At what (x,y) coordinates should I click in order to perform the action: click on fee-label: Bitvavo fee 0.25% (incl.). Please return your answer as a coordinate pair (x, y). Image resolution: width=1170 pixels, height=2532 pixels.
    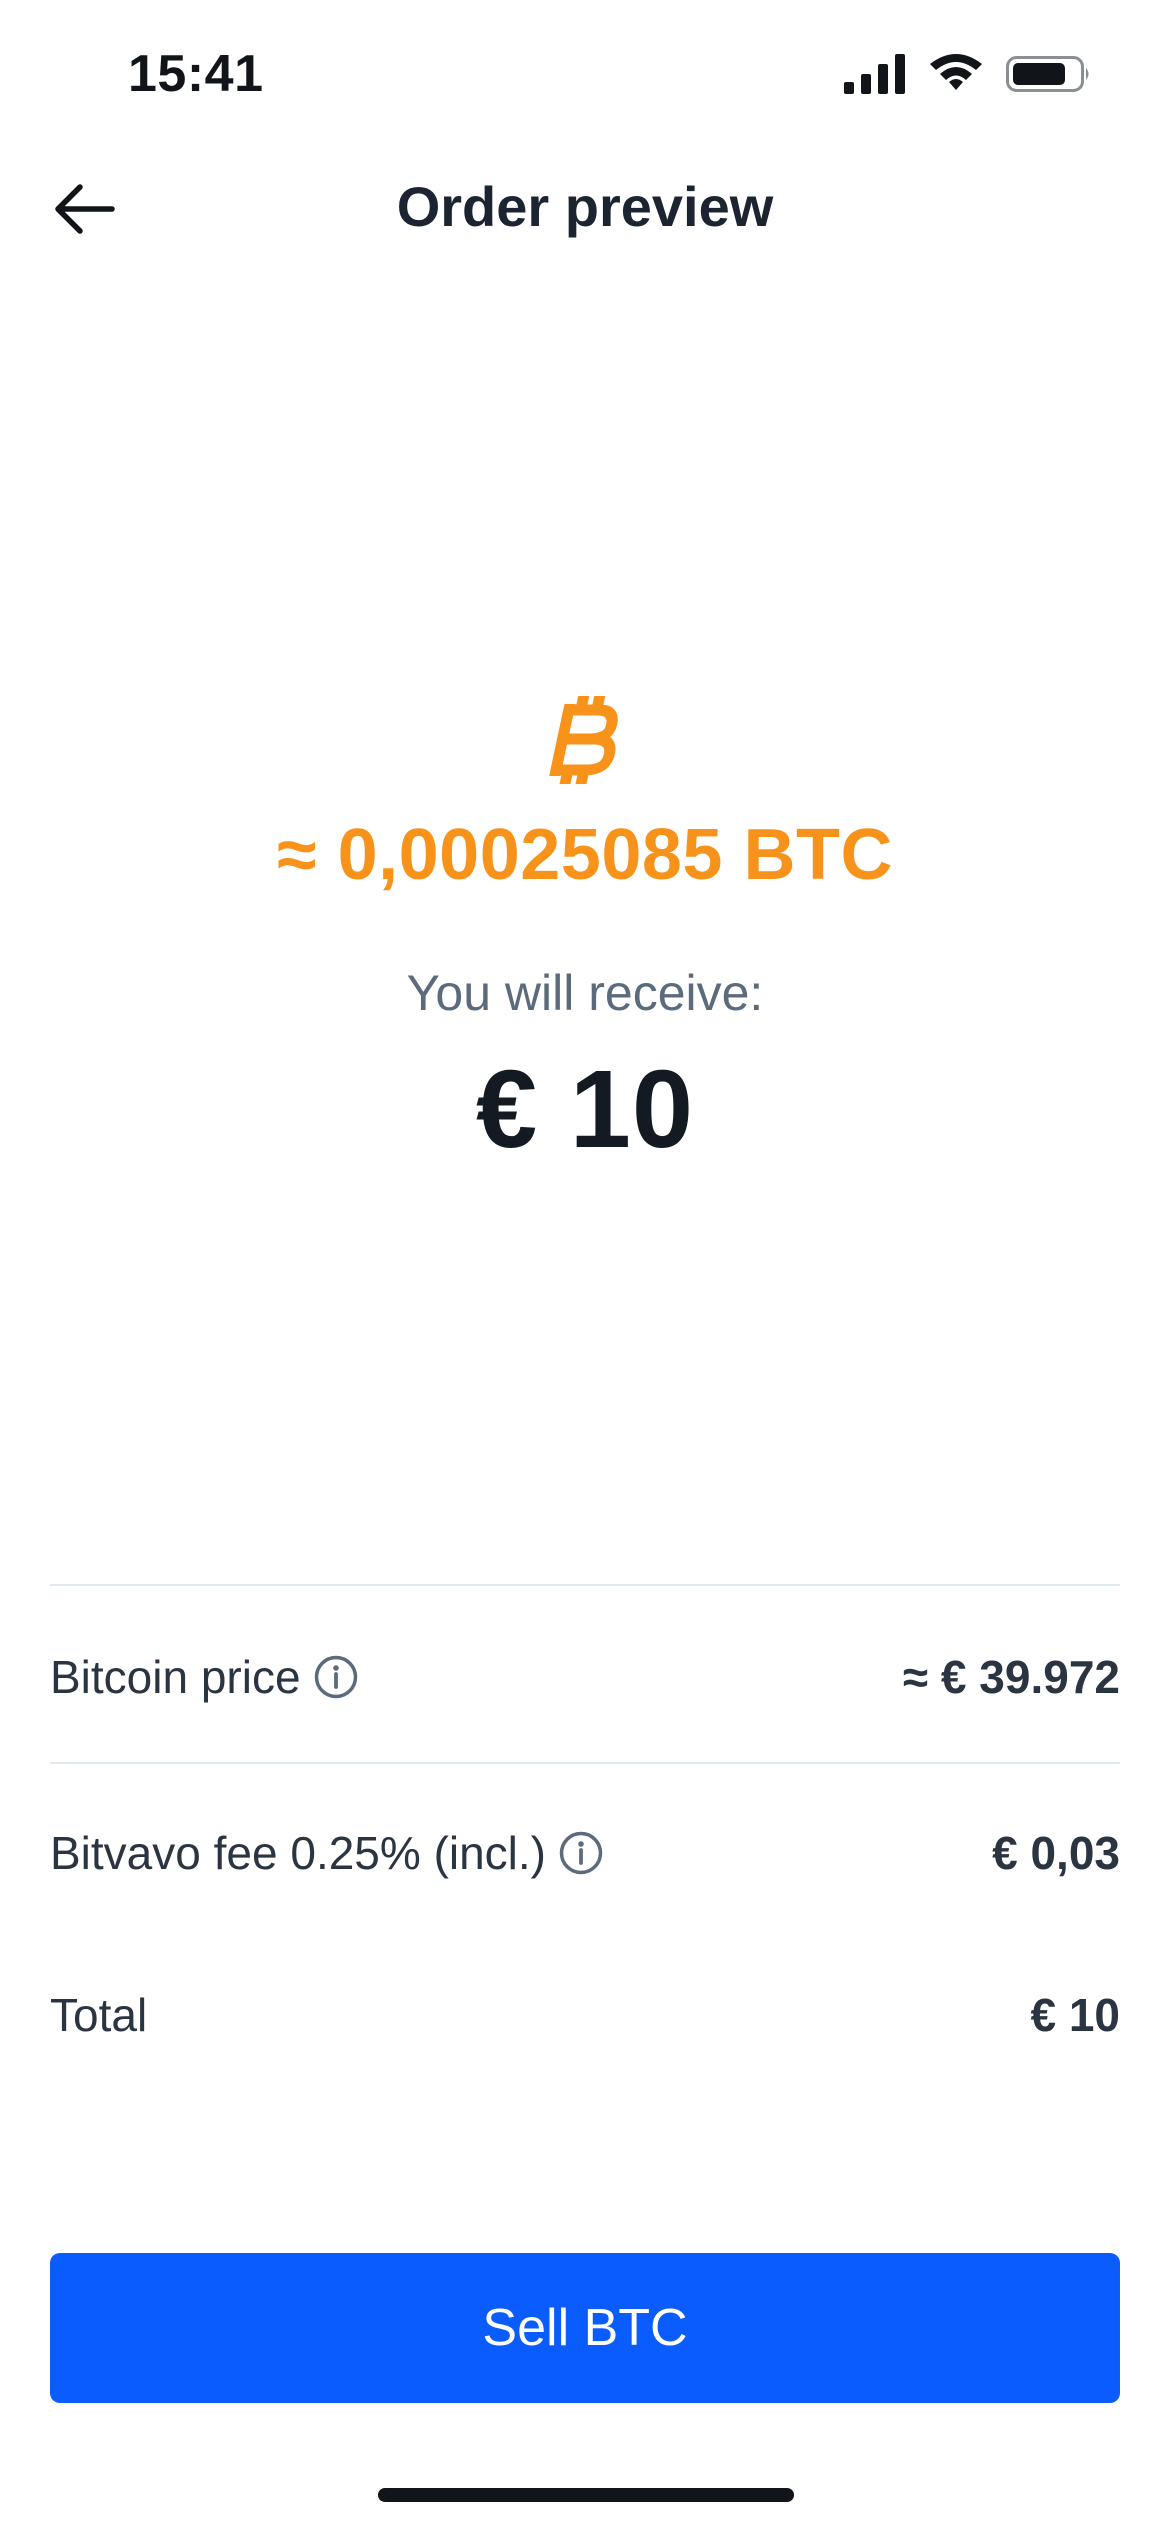
    Looking at the image, I should click on (298, 1853).